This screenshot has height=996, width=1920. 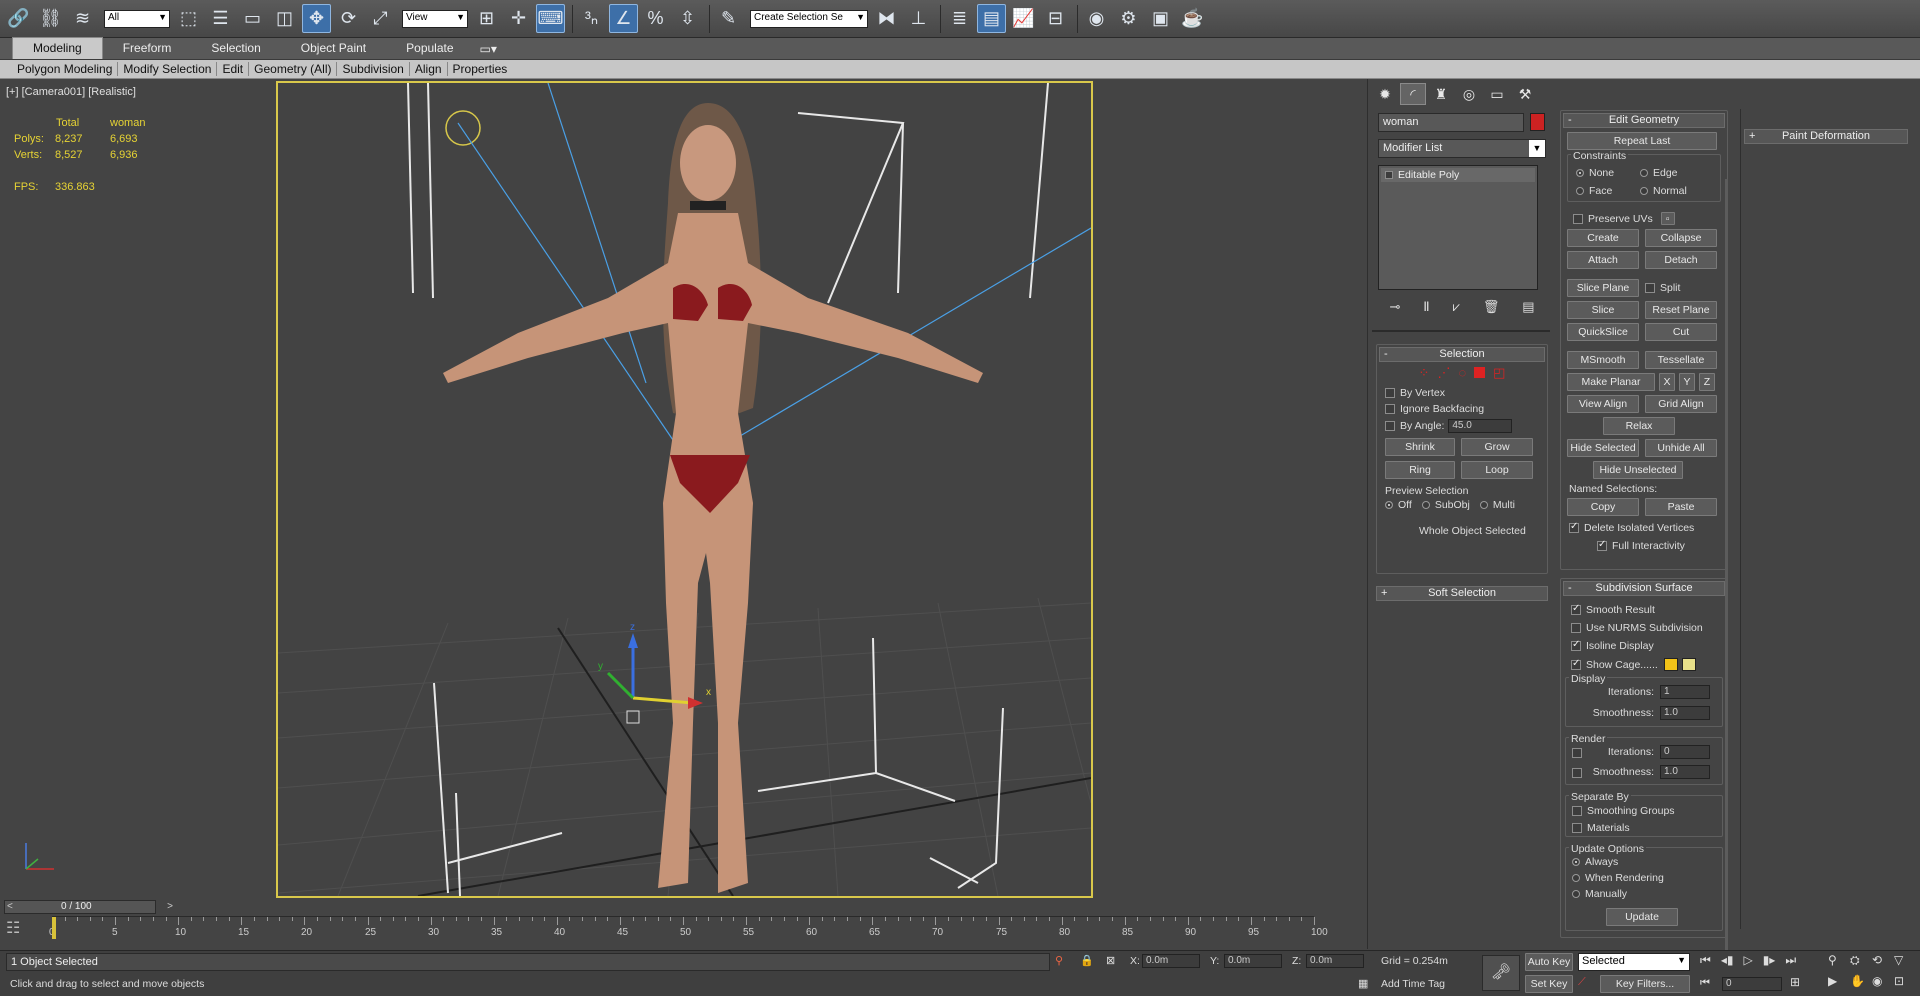 What do you see at coordinates (1685, 752) in the screenshot?
I see `render-iterations-spinner: 0` at bounding box center [1685, 752].